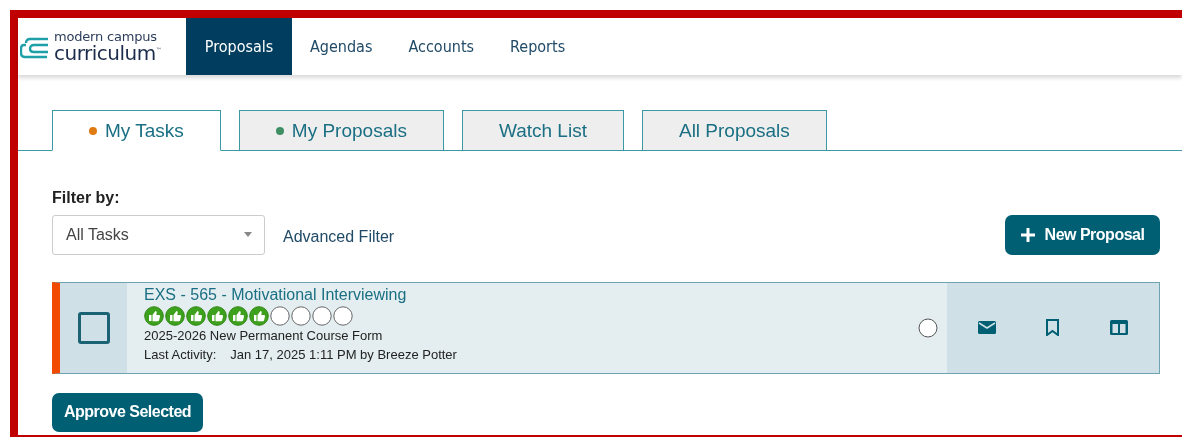 This screenshot has width=1182, height=447. Describe the element at coordinates (136, 130) in the screenshot. I see `tab: My Tasks` at that location.